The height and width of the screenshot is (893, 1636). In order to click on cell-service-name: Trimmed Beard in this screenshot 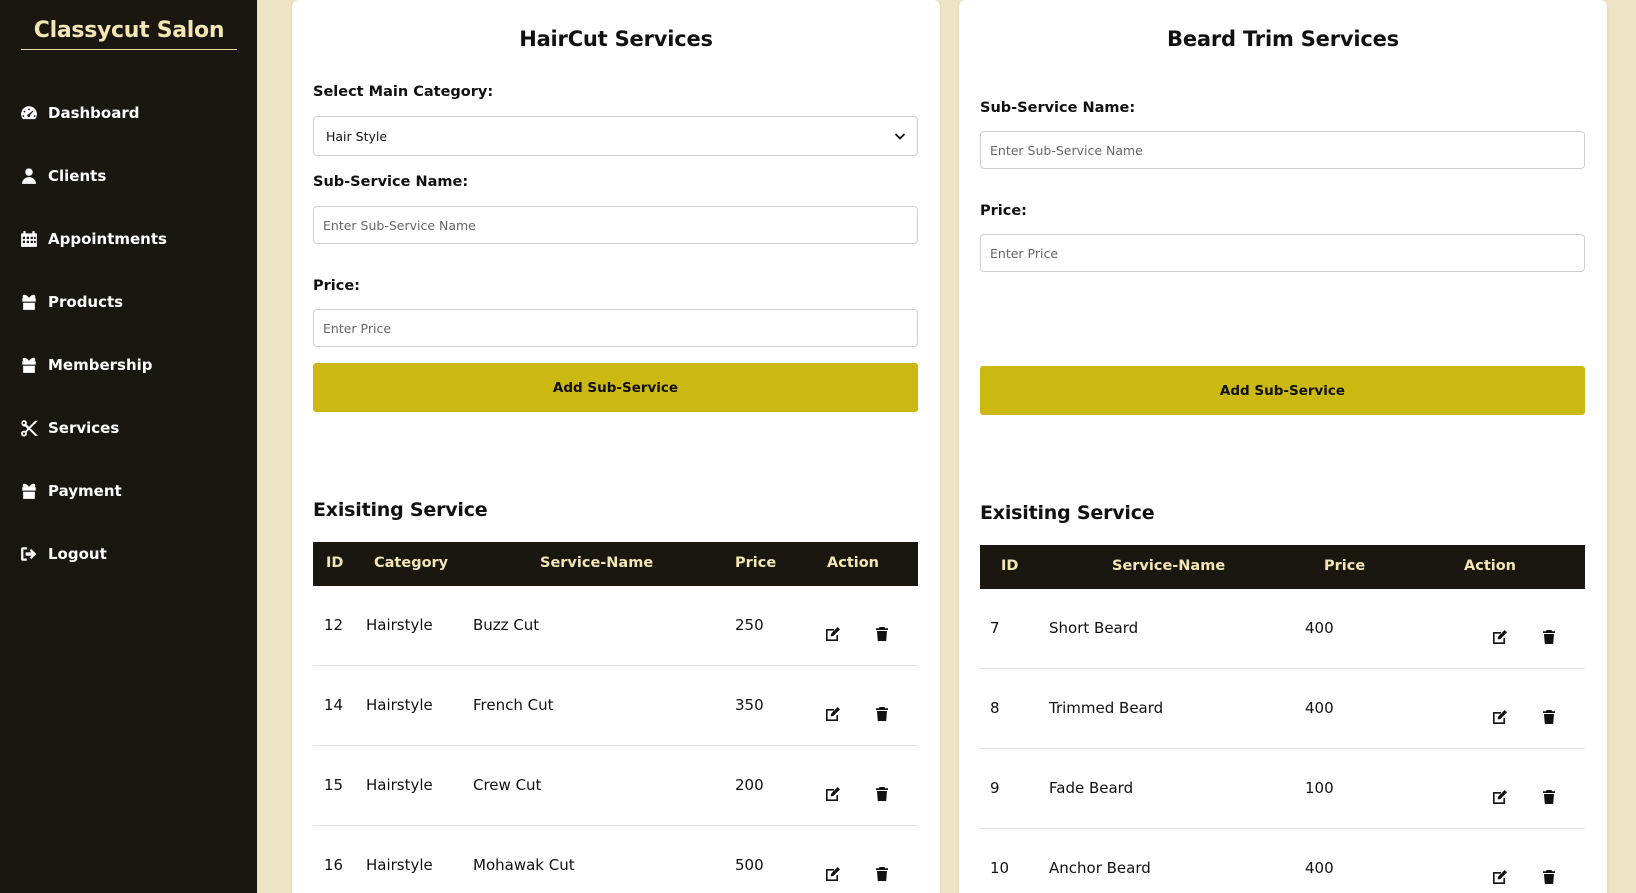, I will do `click(1106, 708)`.